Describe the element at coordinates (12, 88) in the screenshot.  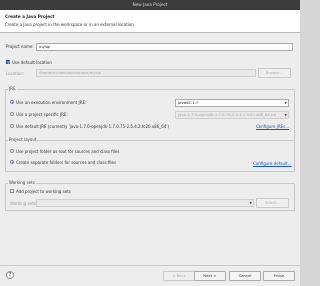
I see `jre-group-title: JRE` at that location.